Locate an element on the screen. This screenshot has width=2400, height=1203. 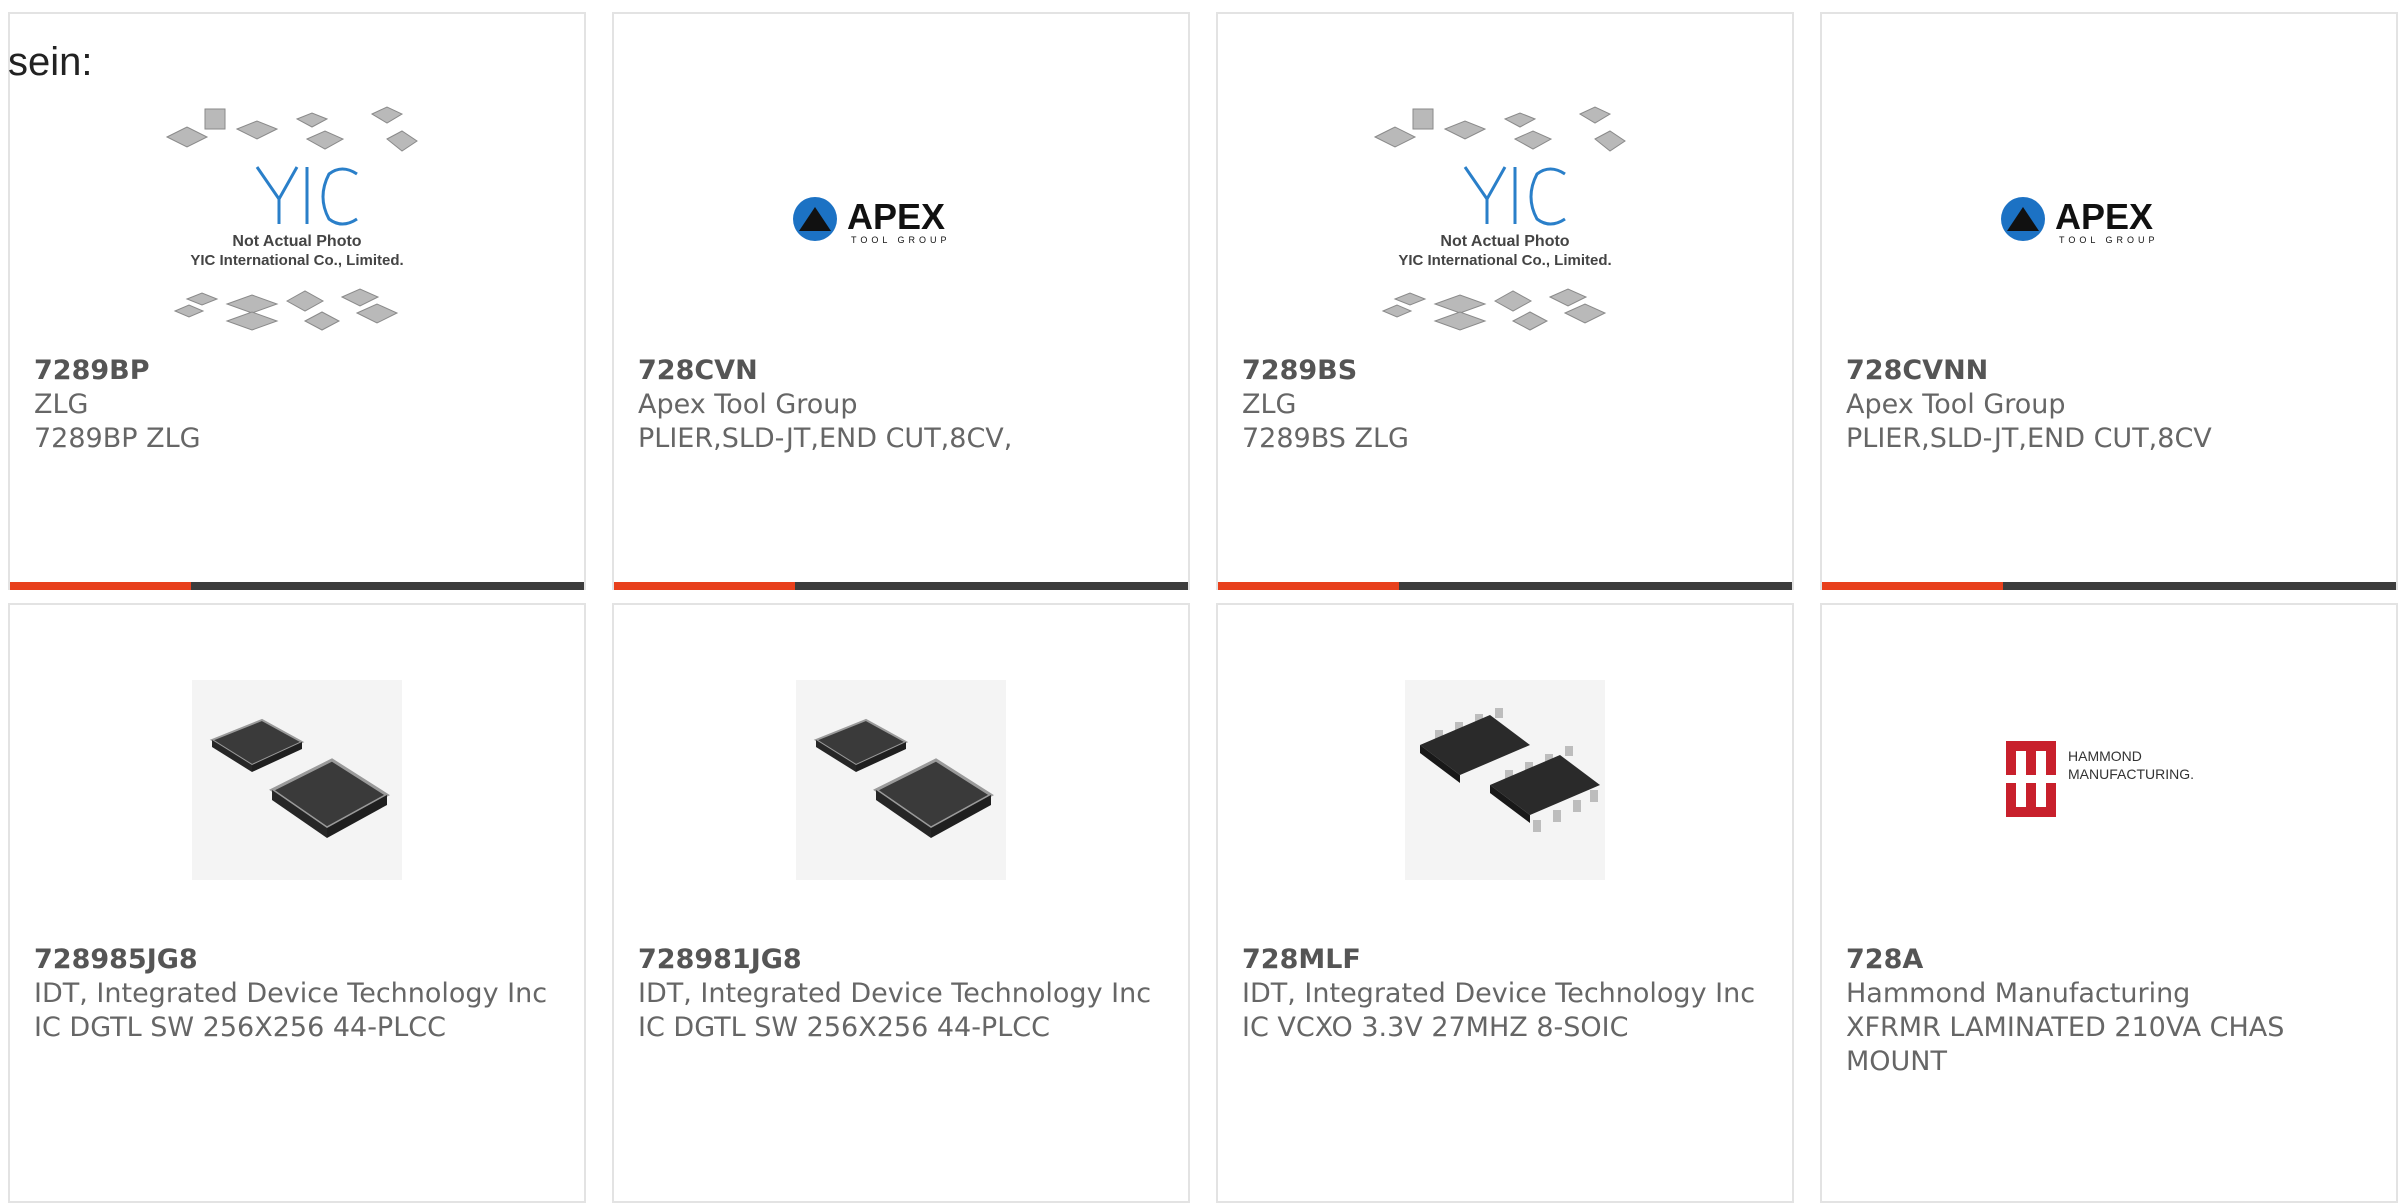
description: PLIER,SLD-JT,END CUT,8CV, is located at coordinates (825, 438).